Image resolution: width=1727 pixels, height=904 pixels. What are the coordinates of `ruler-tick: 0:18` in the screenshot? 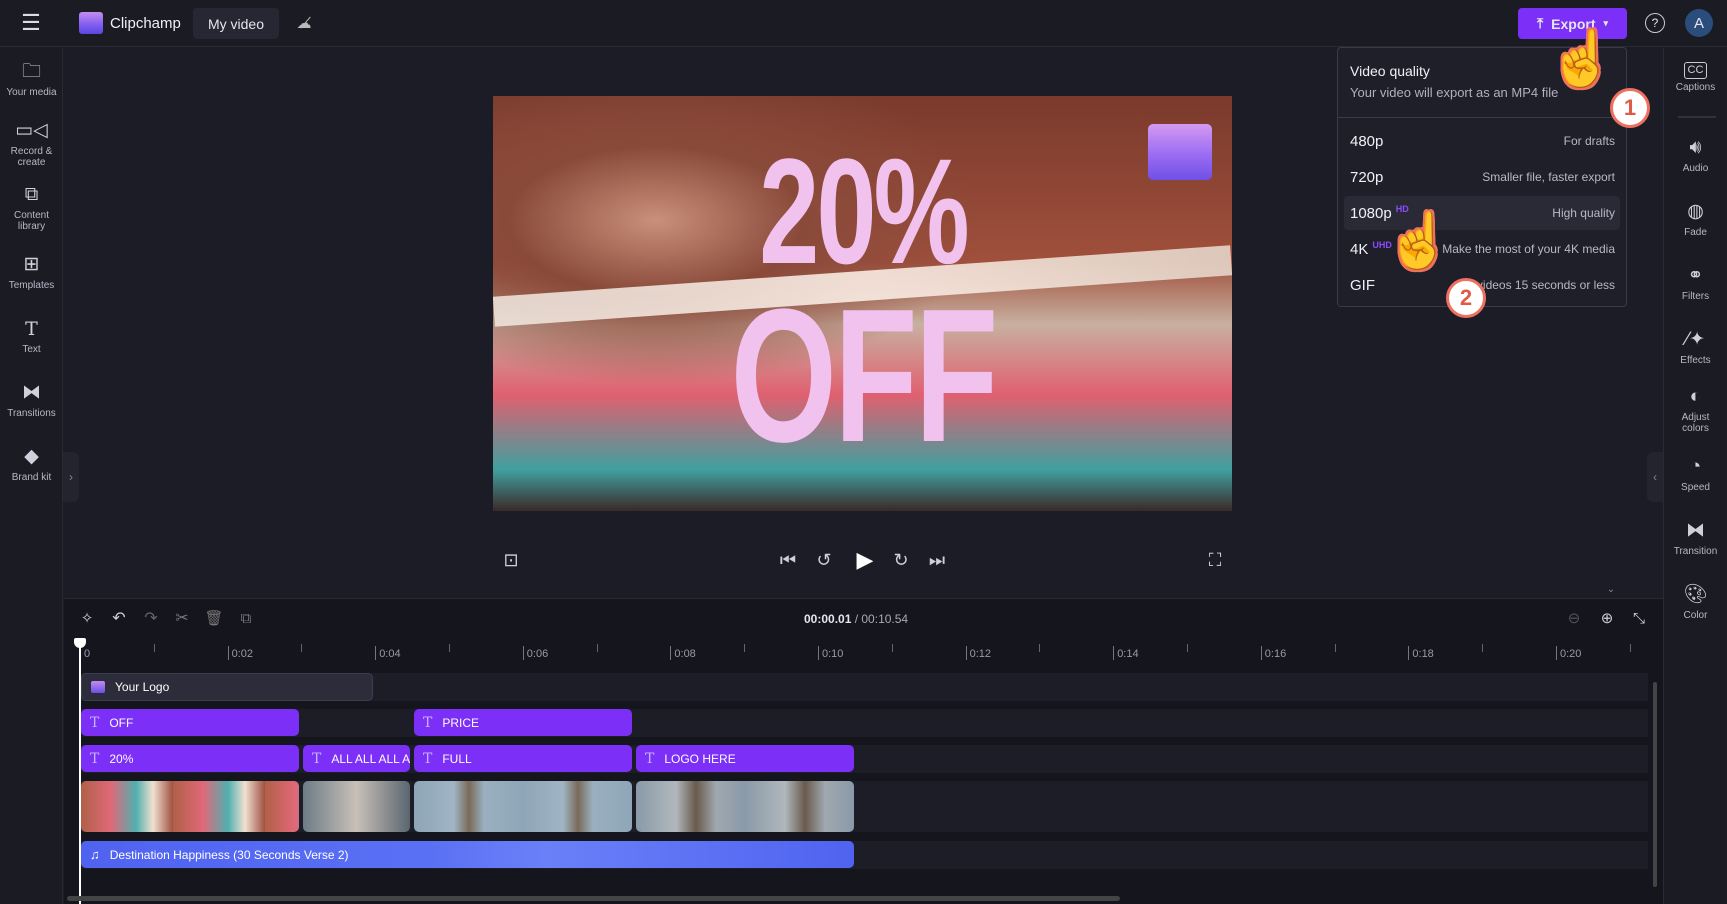 It's located at (1421, 653).